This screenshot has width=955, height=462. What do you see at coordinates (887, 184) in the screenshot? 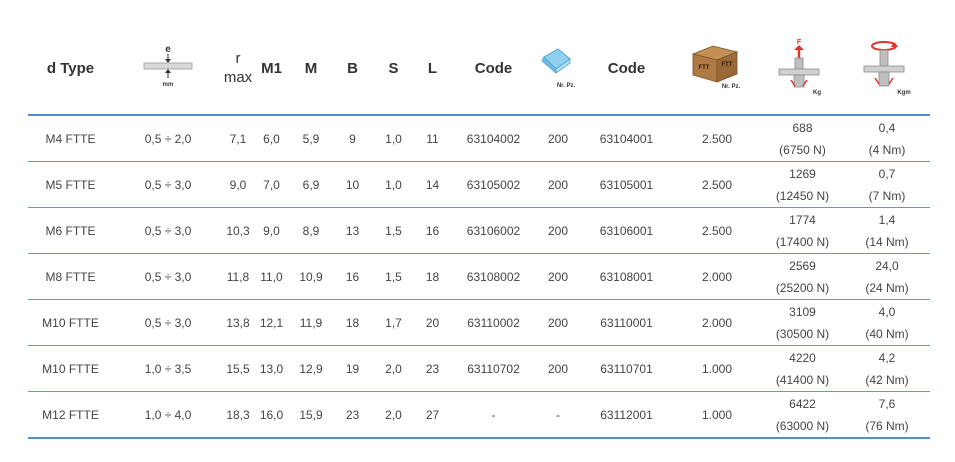
I see `cell-torque: 0,7 (7 Nm)` at bounding box center [887, 184].